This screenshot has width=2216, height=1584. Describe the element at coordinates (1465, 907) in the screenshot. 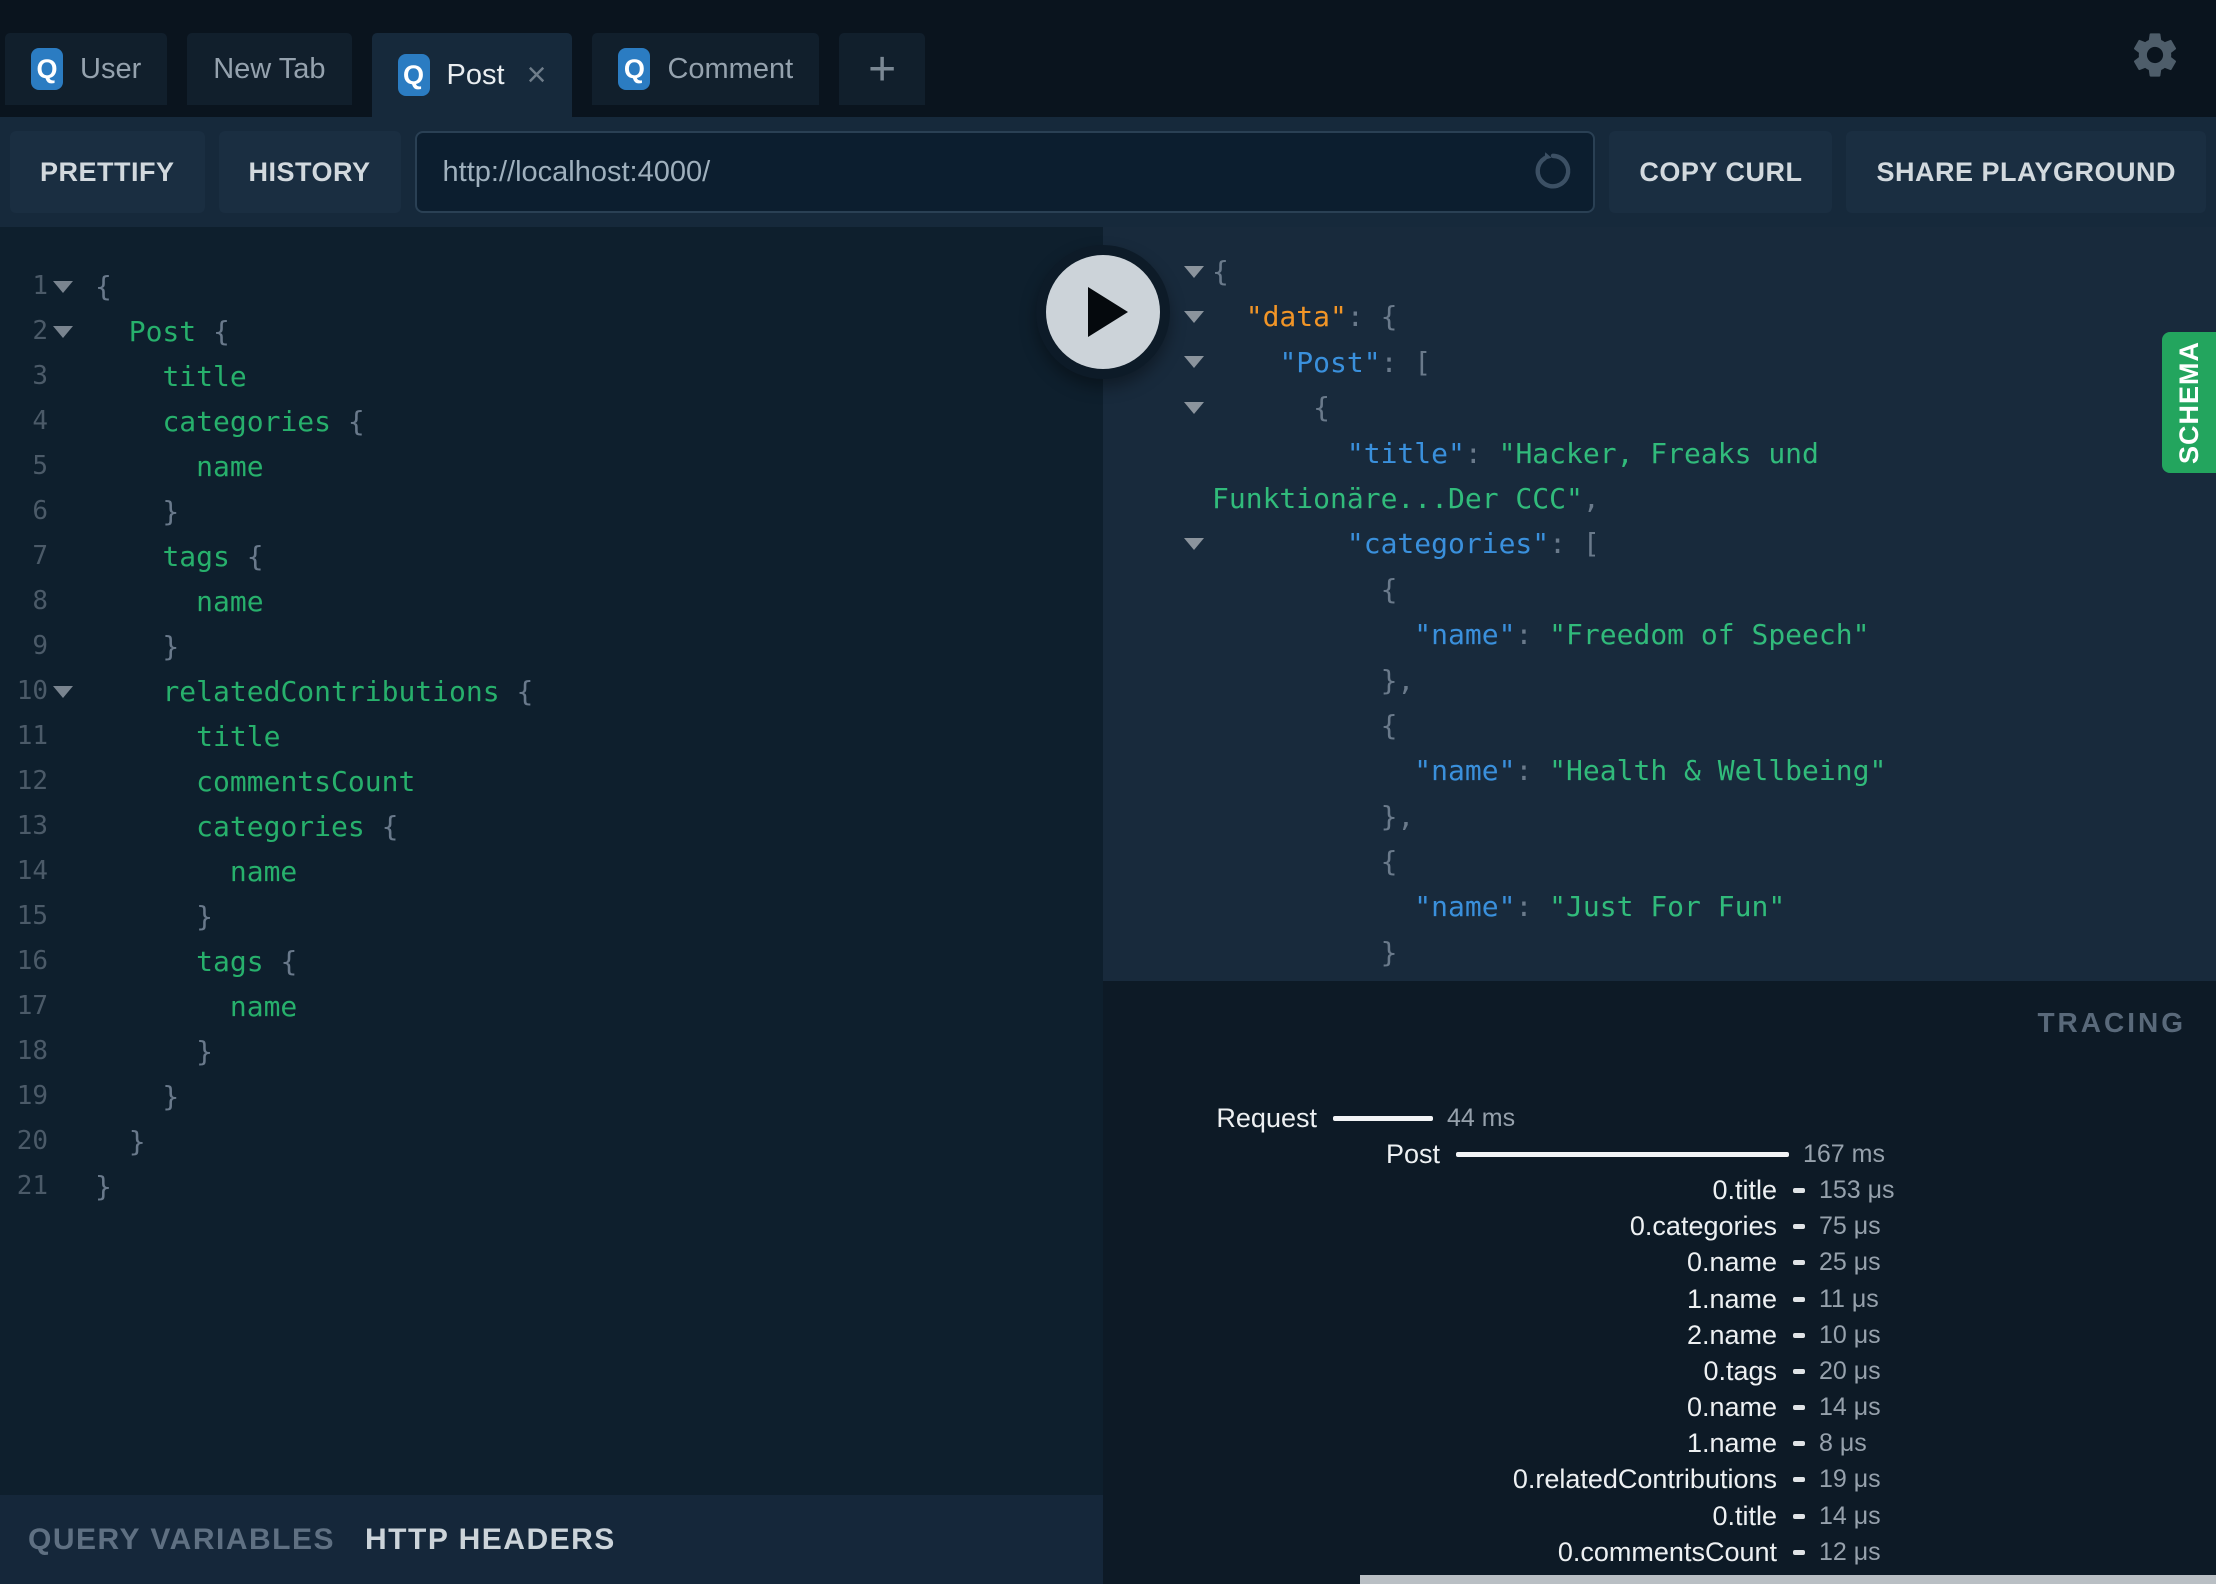

I see `code-token: "name"` at that location.